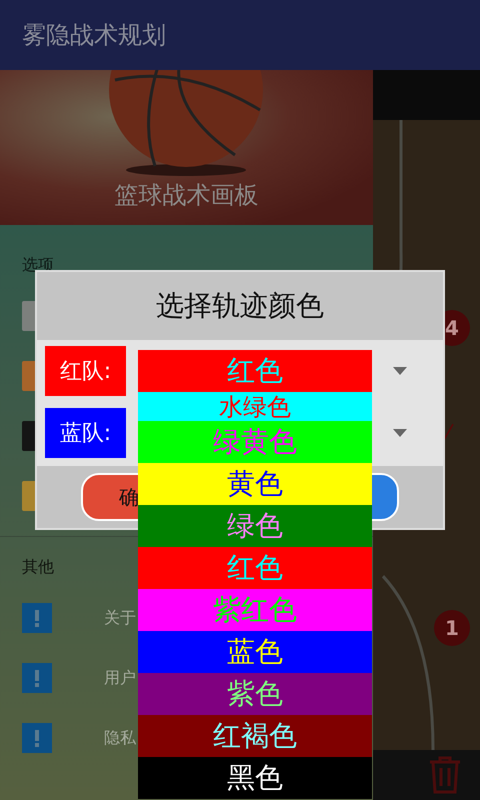 Image resolution: width=480 pixels, height=800 pixels. I want to click on color-option: 蓝色, so click(255, 652).